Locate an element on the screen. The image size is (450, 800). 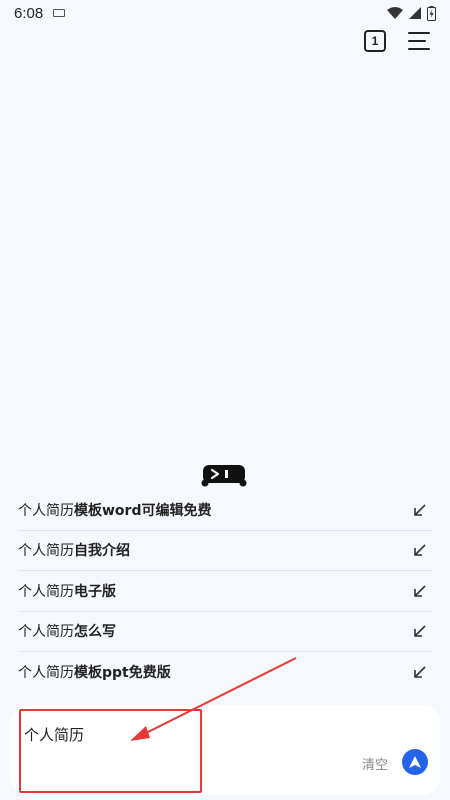
suggestion-item: 个人简历自我介绍 is located at coordinates (225, 551).